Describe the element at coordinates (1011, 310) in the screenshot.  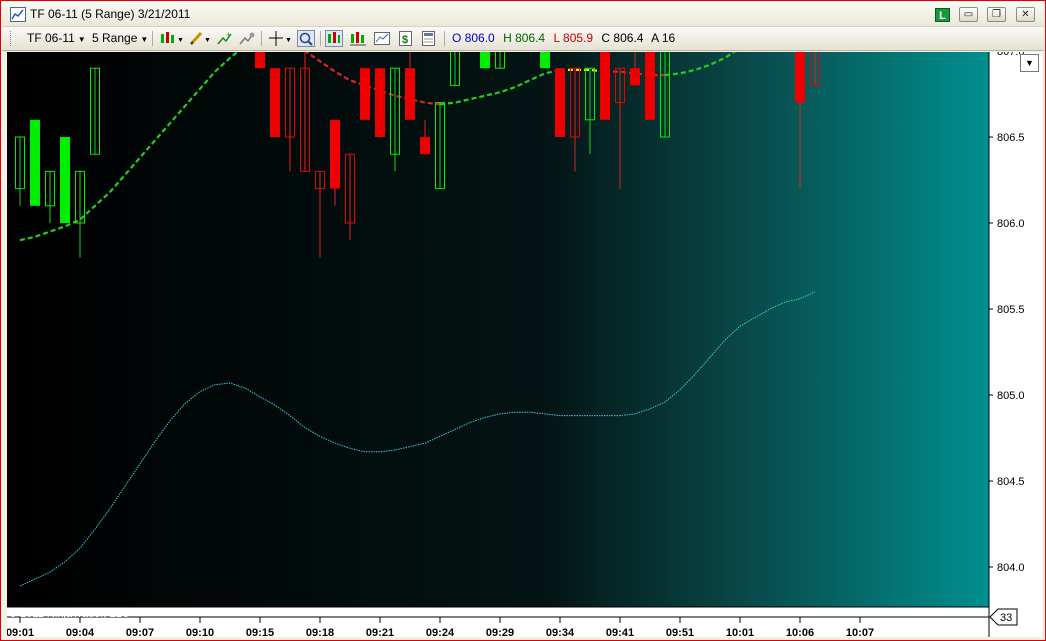
I see `price-tick-label: 805.5` at that location.